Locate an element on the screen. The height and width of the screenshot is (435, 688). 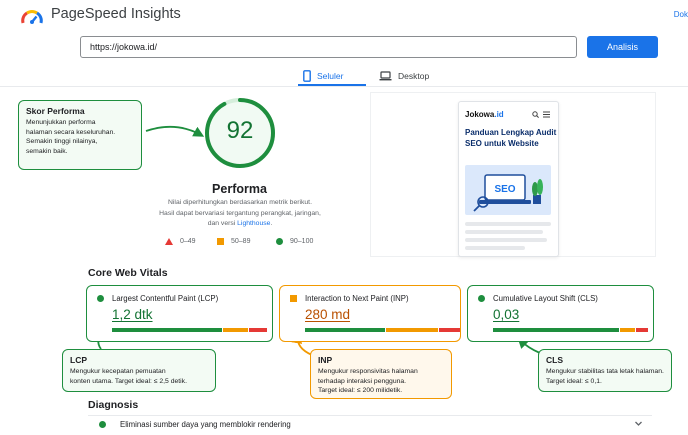
core-web-vitals-heading: Core Web Vitals is located at coordinates (128, 273).